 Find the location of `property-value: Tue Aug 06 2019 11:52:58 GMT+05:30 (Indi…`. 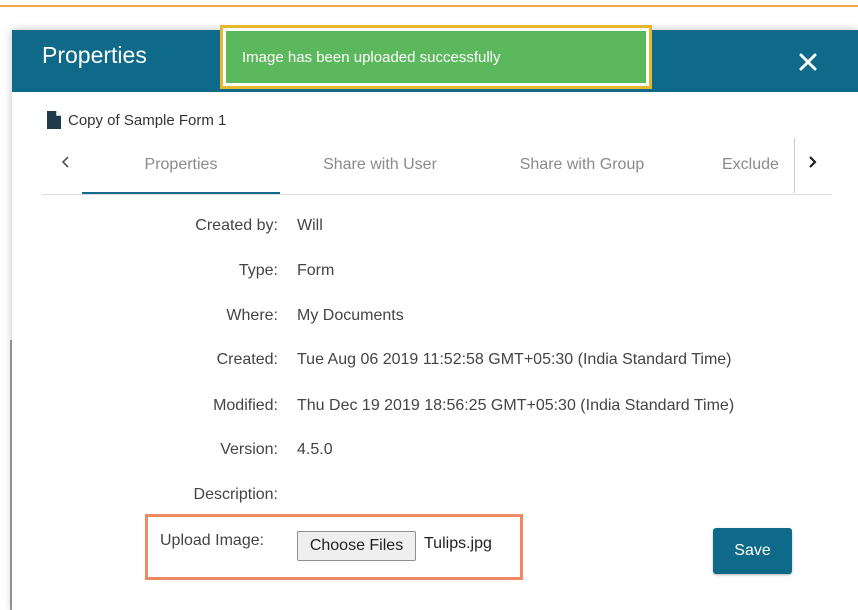

property-value: Tue Aug 06 2019 11:52:58 GMT+05:30 (Indi… is located at coordinates (514, 359).